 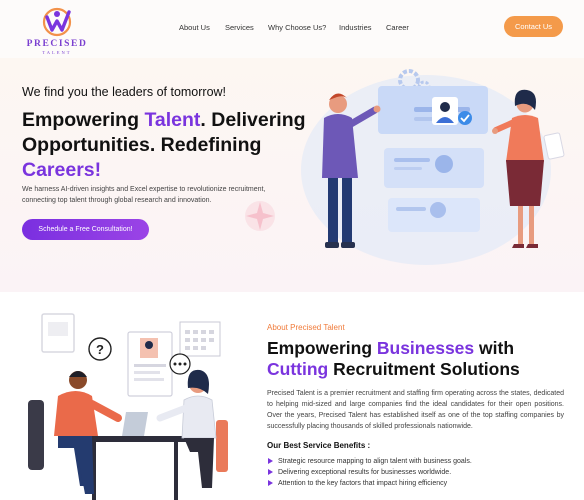 What do you see at coordinates (239, 27) in the screenshot?
I see `nav-item-services: Services` at bounding box center [239, 27].